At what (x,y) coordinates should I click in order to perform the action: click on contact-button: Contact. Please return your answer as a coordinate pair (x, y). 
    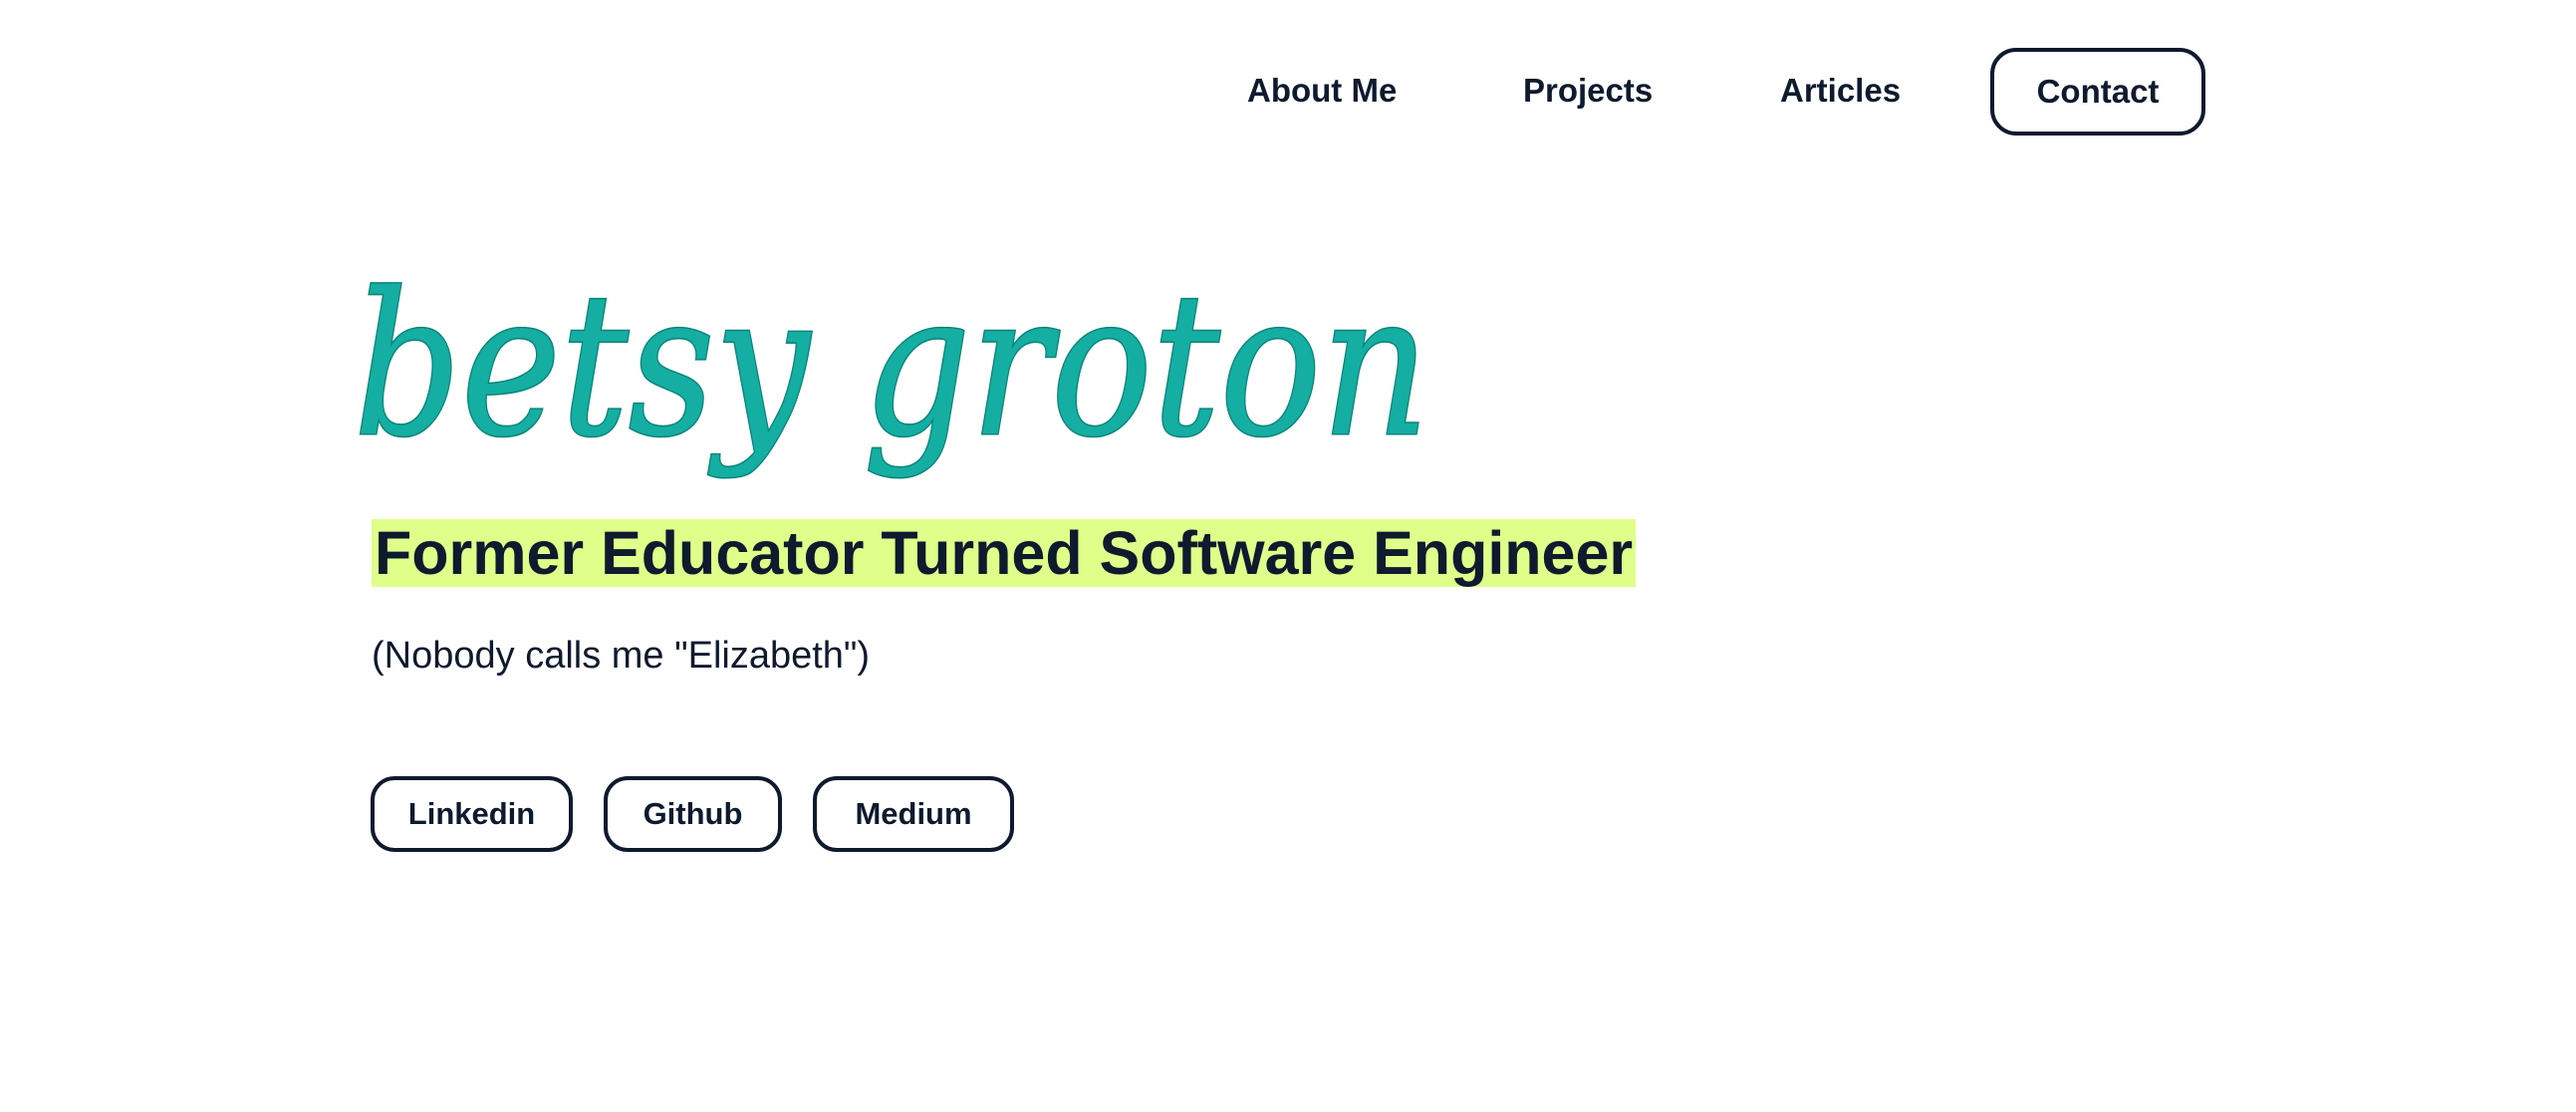
    Looking at the image, I should click on (2097, 92).